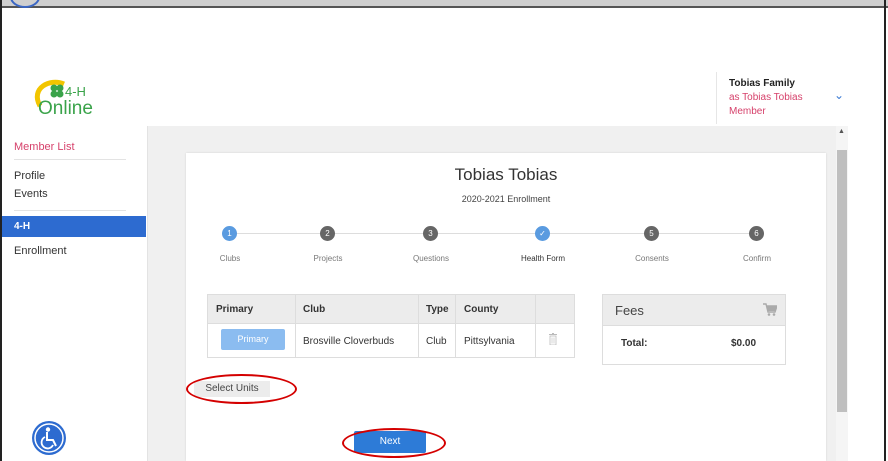  I want to click on sidebar-item-member-list: Member List, so click(44, 147).